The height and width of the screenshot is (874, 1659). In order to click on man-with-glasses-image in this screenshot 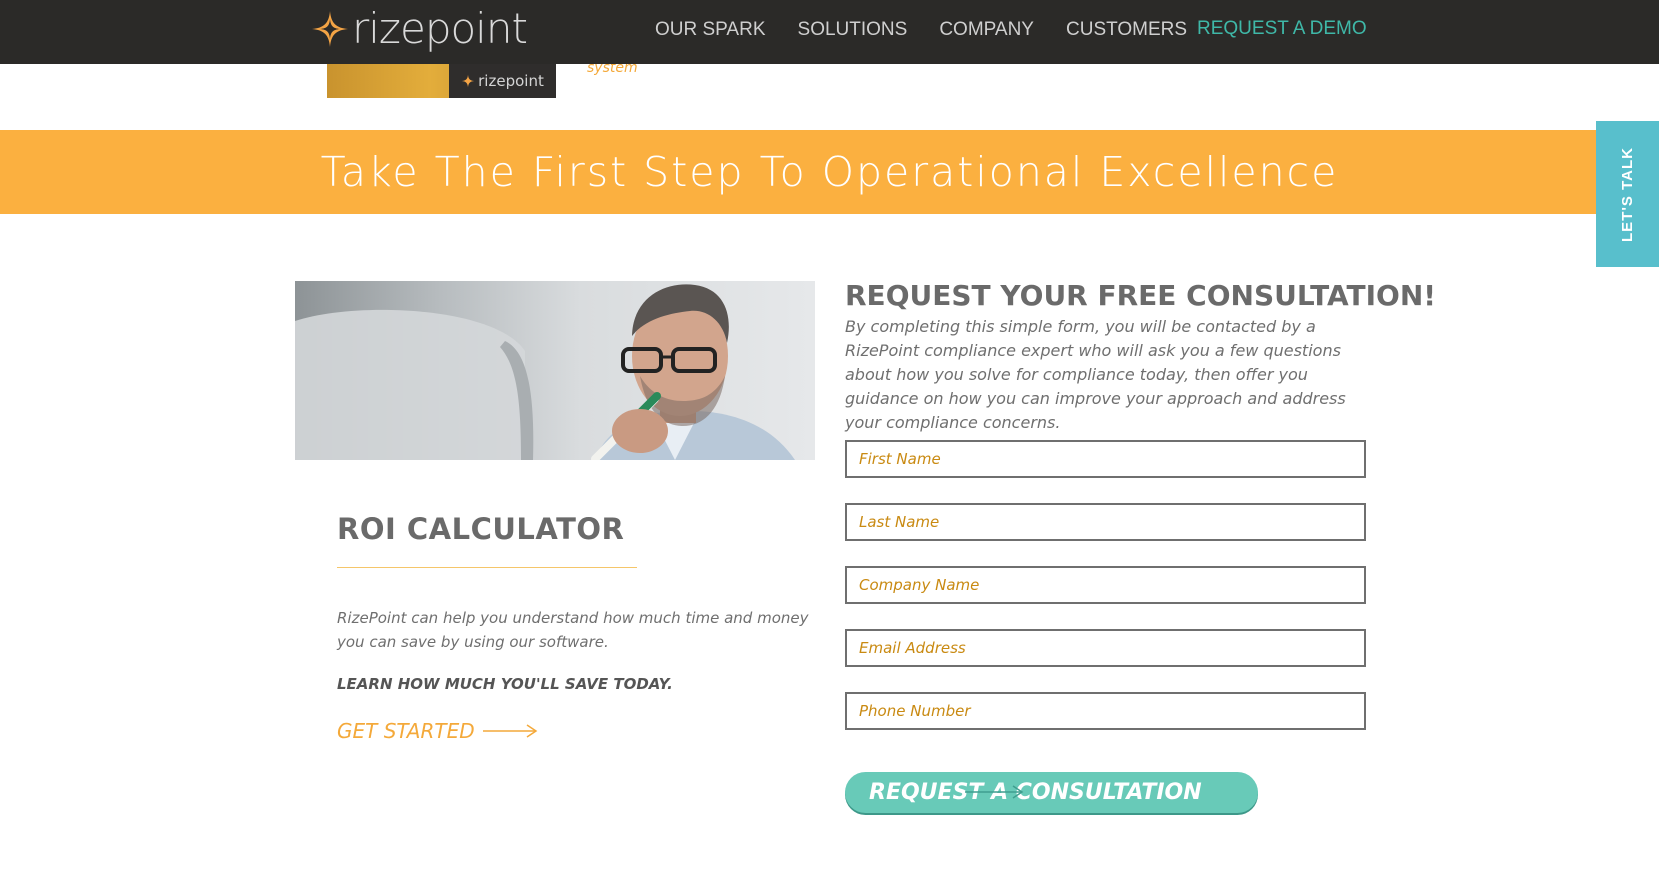, I will do `click(545, 372)`.